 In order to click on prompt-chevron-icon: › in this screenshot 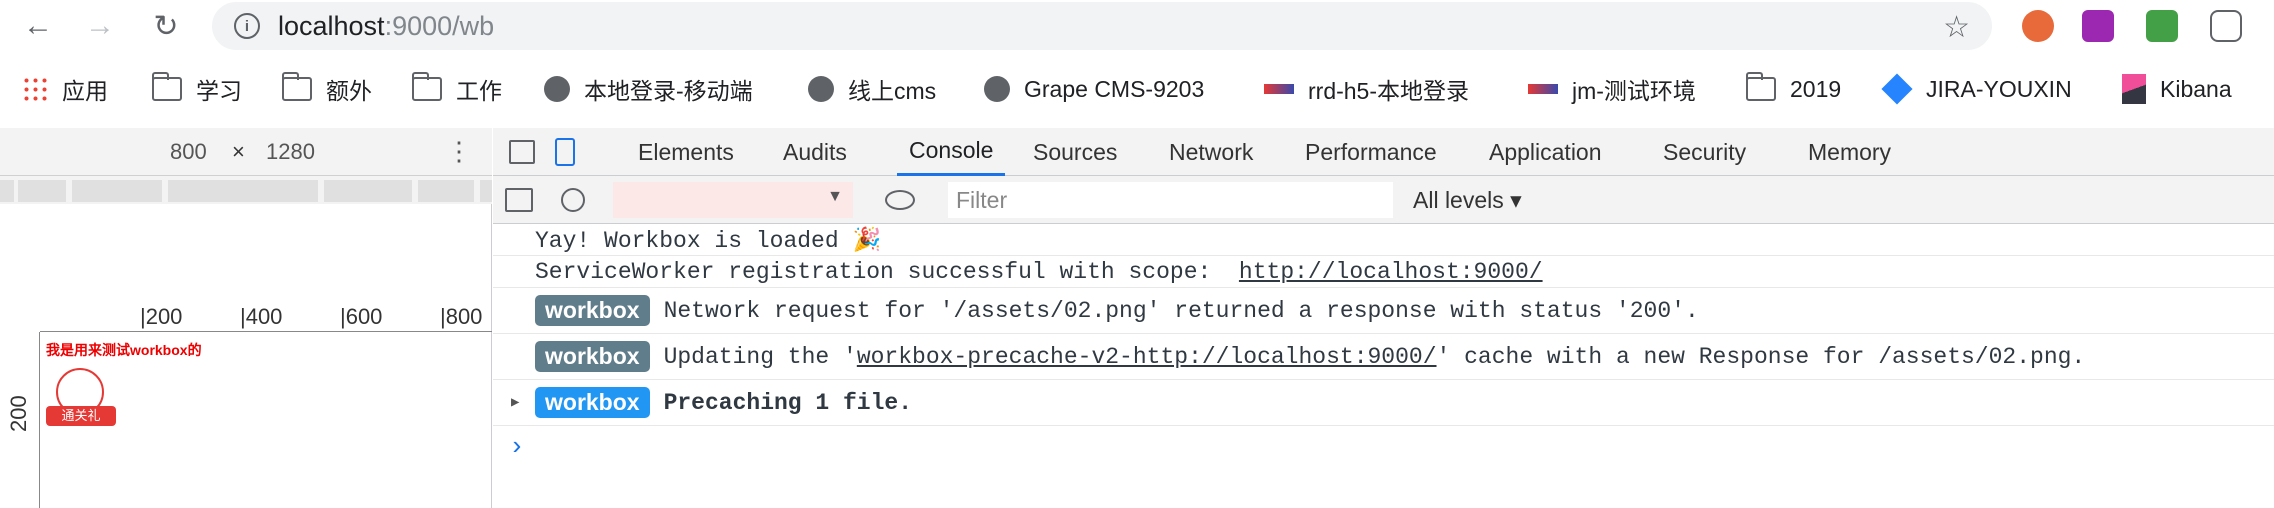, I will do `click(517, 447)`.